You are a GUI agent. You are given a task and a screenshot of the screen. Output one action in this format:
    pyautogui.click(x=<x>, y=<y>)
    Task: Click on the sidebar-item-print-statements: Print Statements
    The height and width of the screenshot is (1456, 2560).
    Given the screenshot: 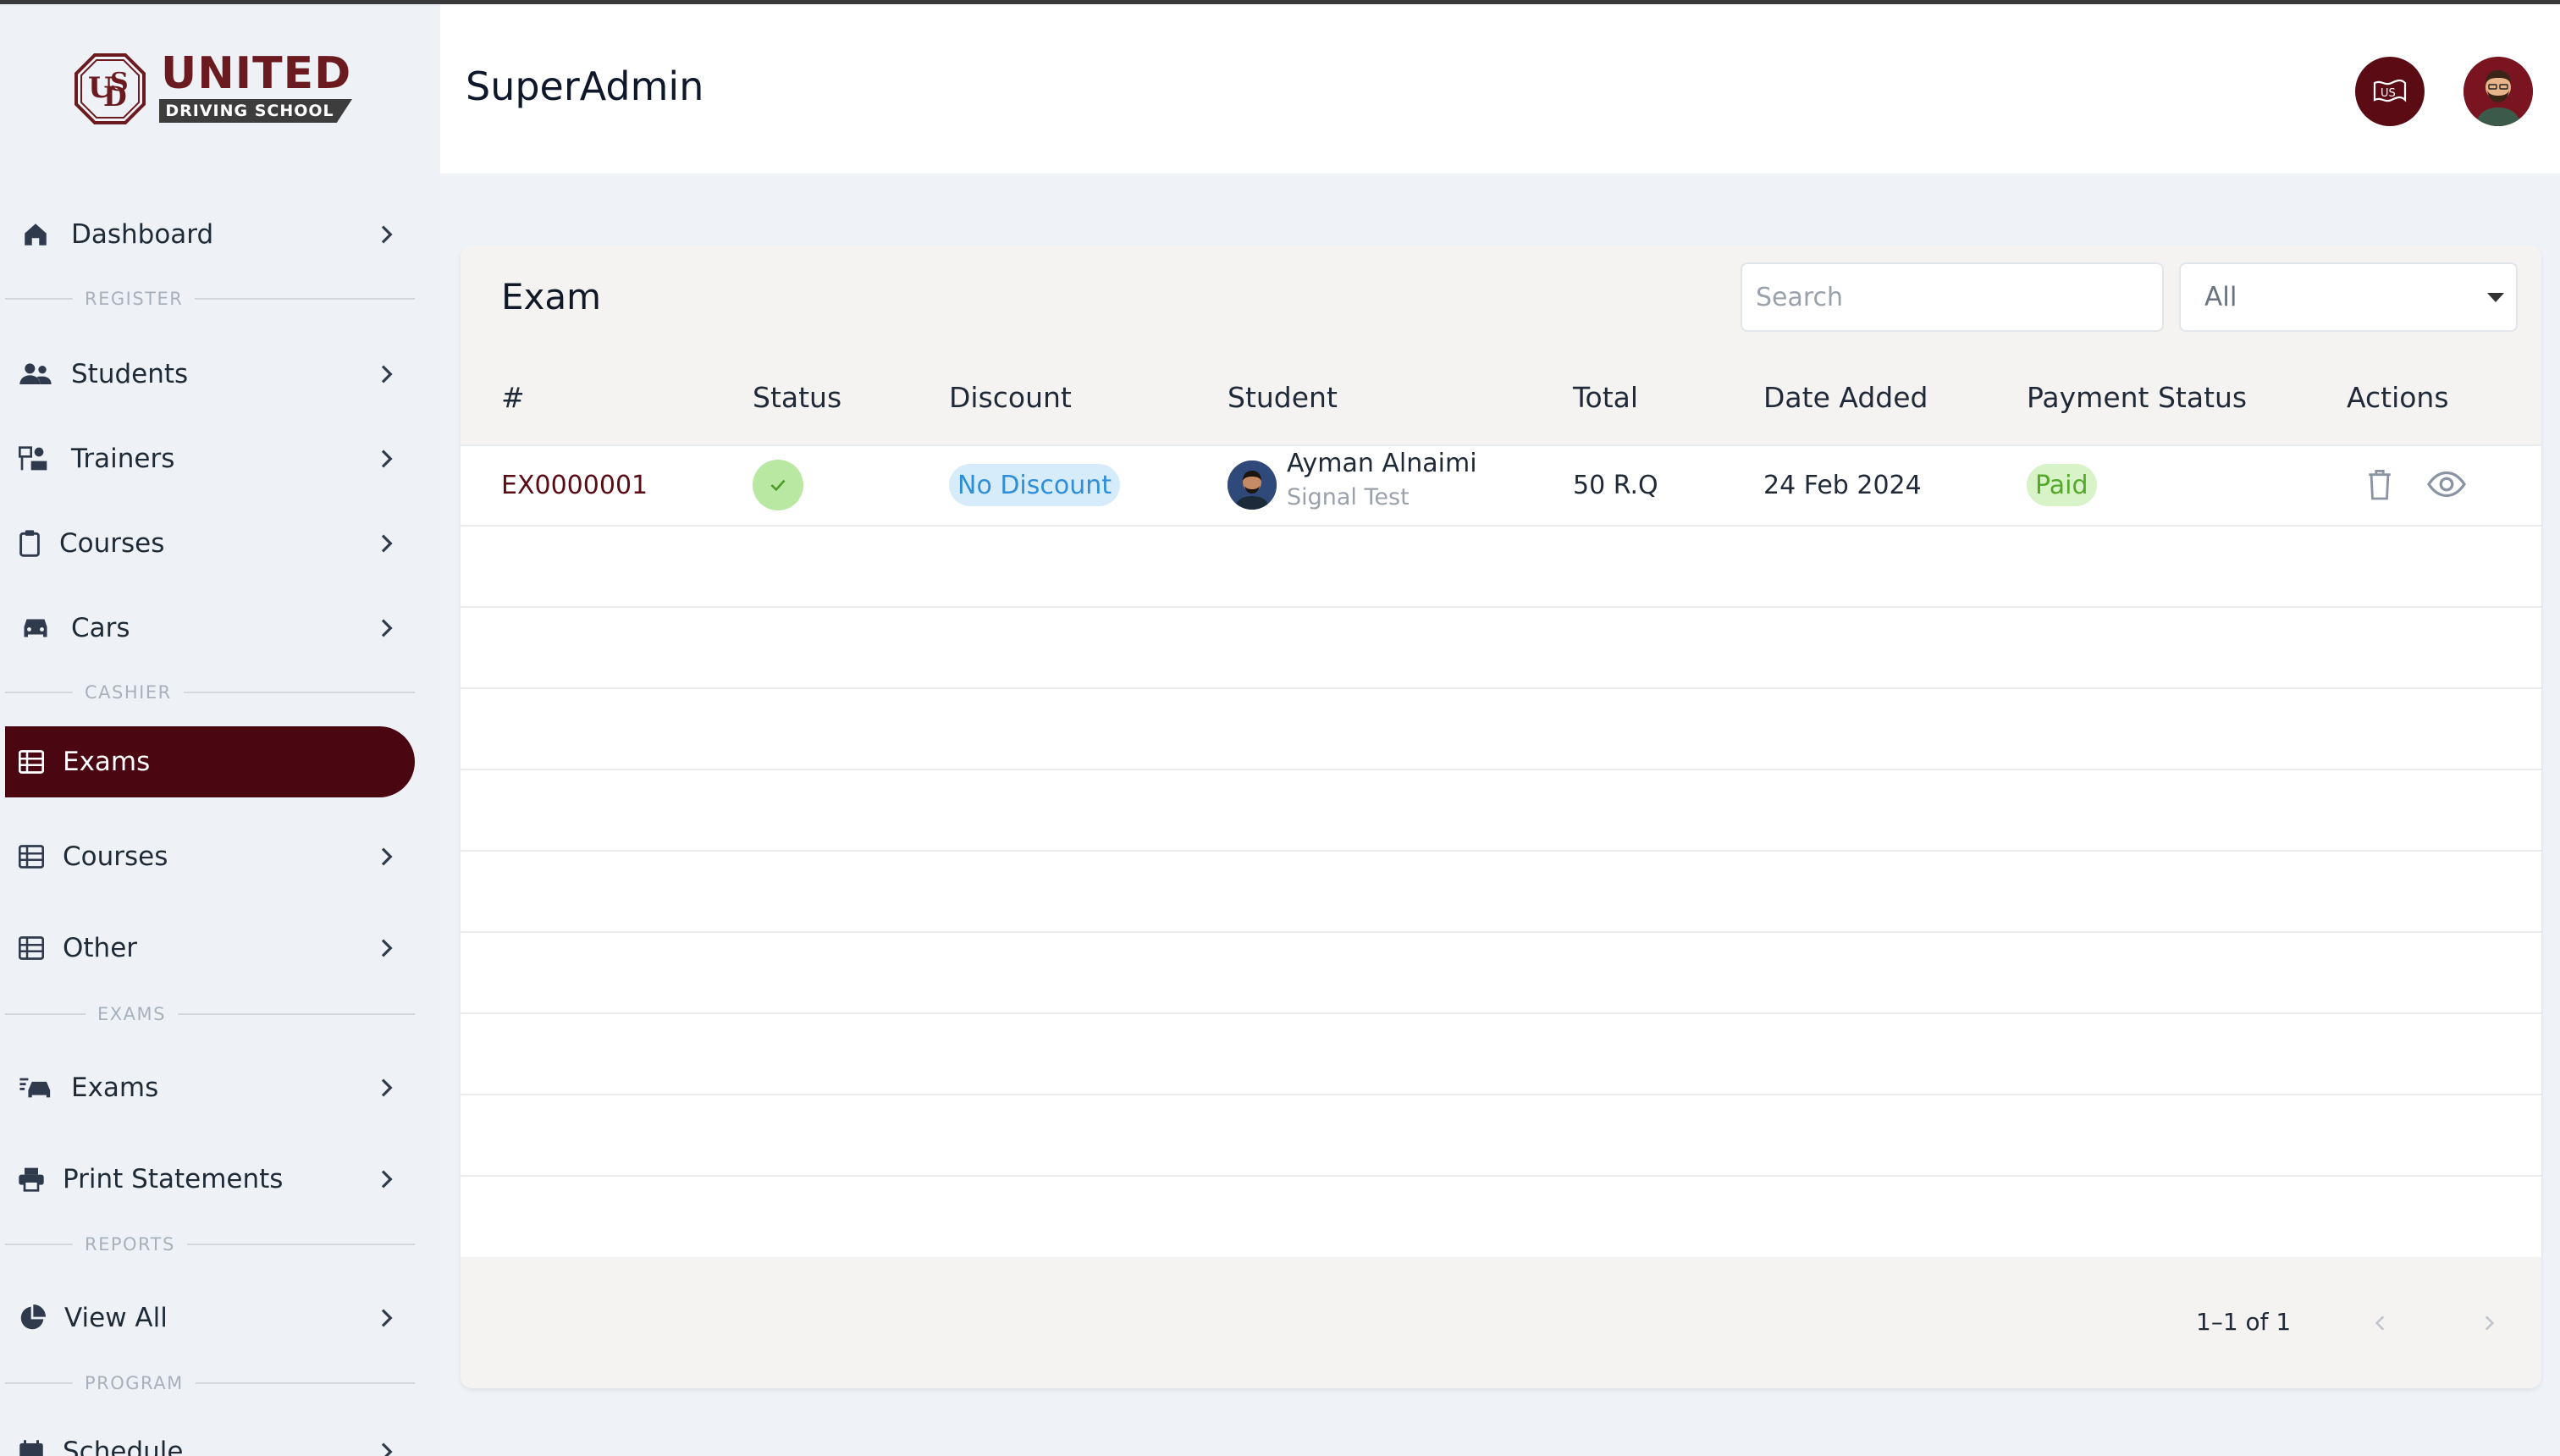 What is the action you would take?
    pyautogui.click(x=210, y=1179)
    